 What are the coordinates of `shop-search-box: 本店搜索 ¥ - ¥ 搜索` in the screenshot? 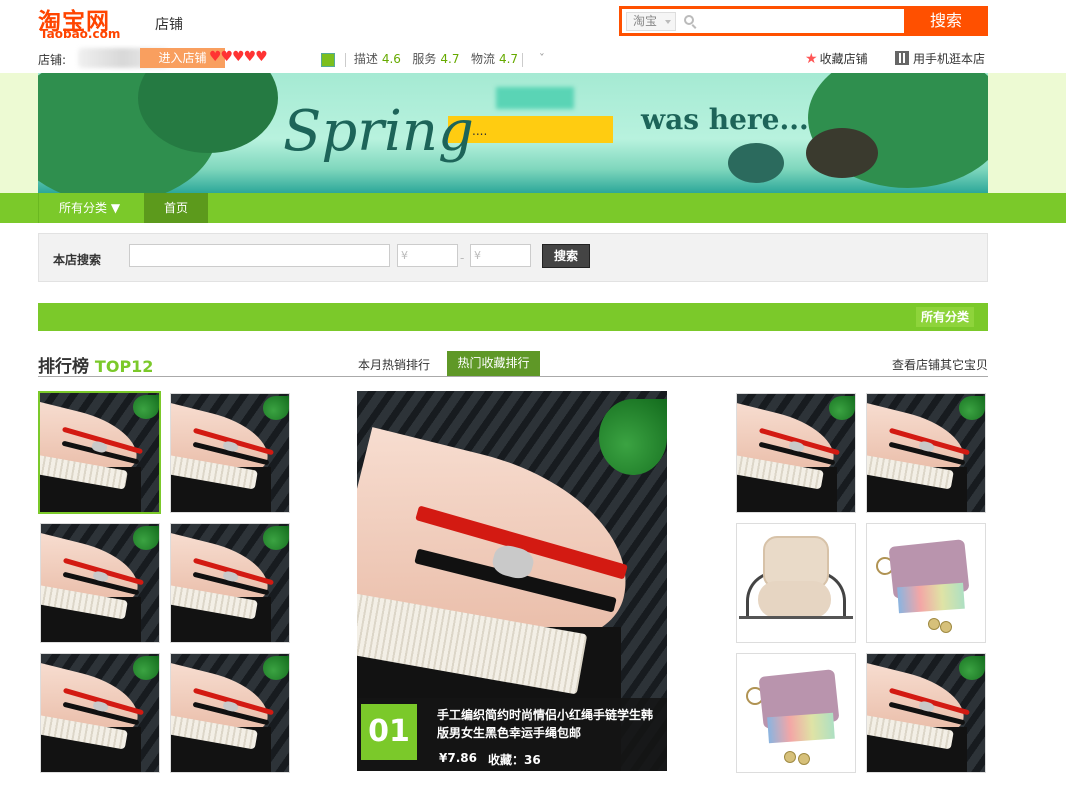 It's located at (513, 257).